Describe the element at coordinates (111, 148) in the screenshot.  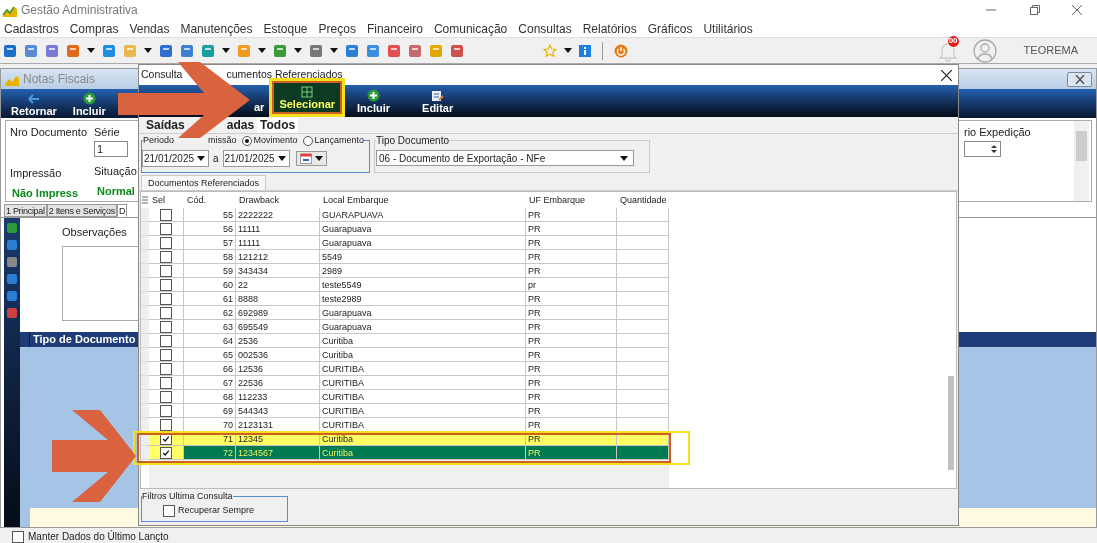
I see `input-field: 1` at that location.